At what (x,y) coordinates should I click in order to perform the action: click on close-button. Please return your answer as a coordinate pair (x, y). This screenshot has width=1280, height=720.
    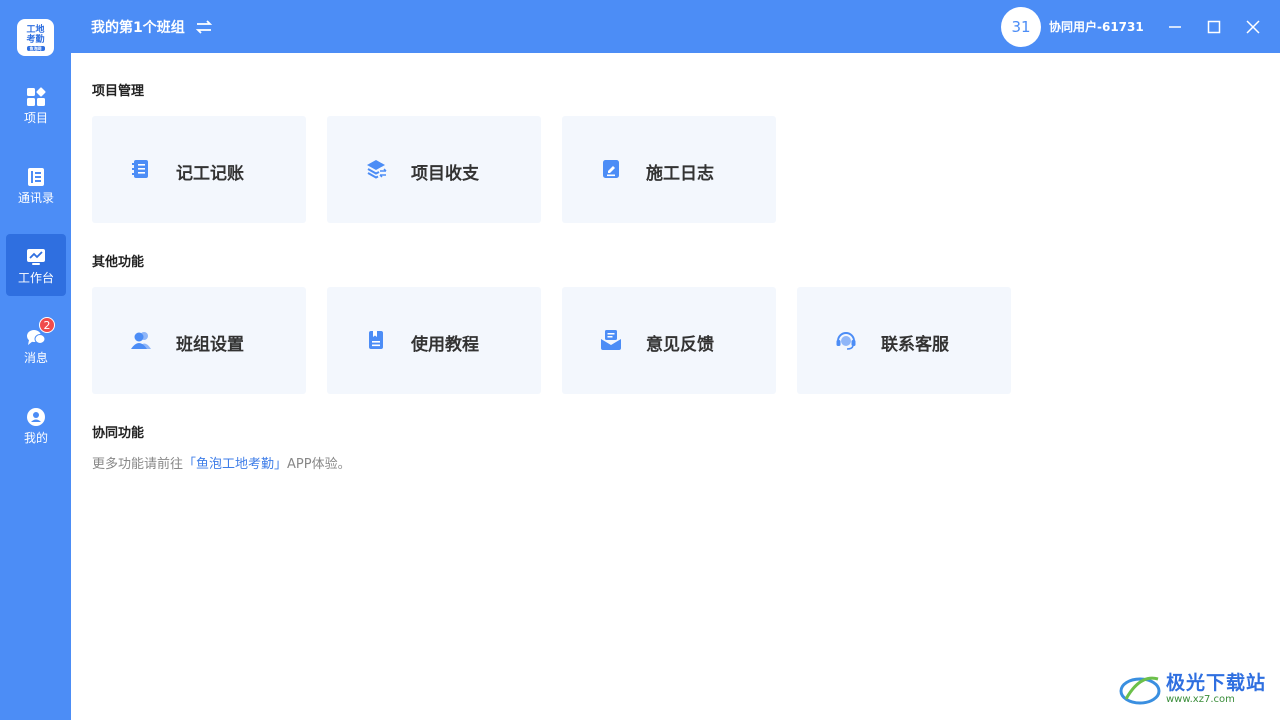
    Looking at the image, I should click on (1253, 27).